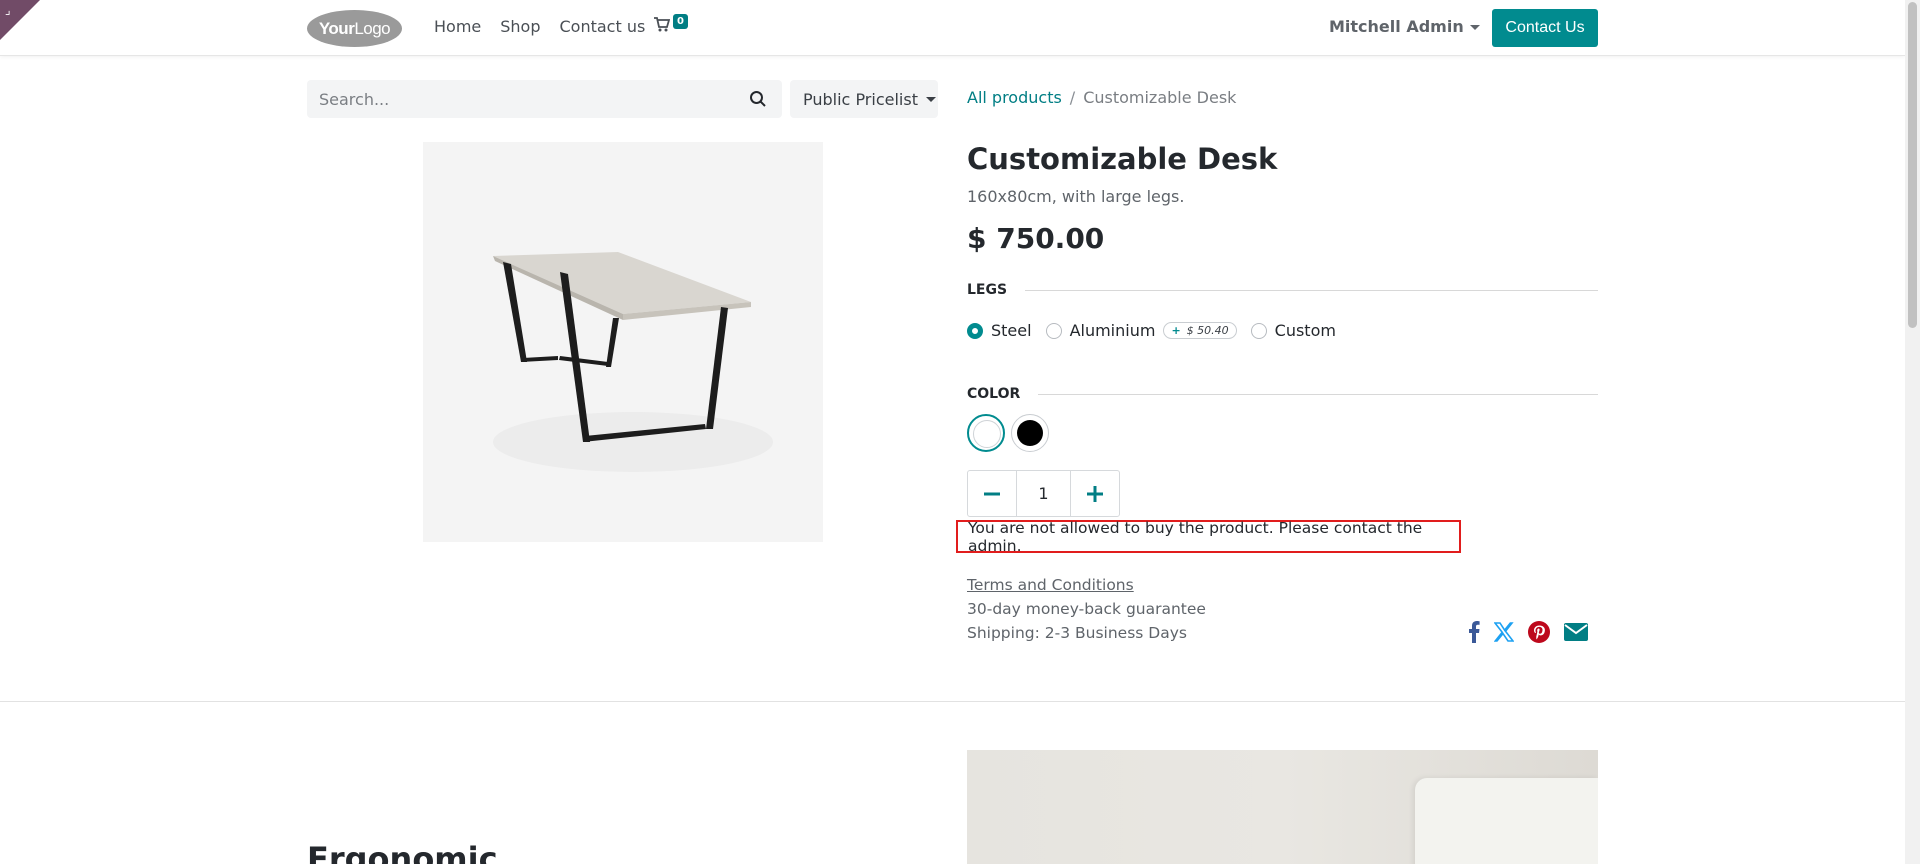  I want to click on plus-icon: +, so click(1176, 330).